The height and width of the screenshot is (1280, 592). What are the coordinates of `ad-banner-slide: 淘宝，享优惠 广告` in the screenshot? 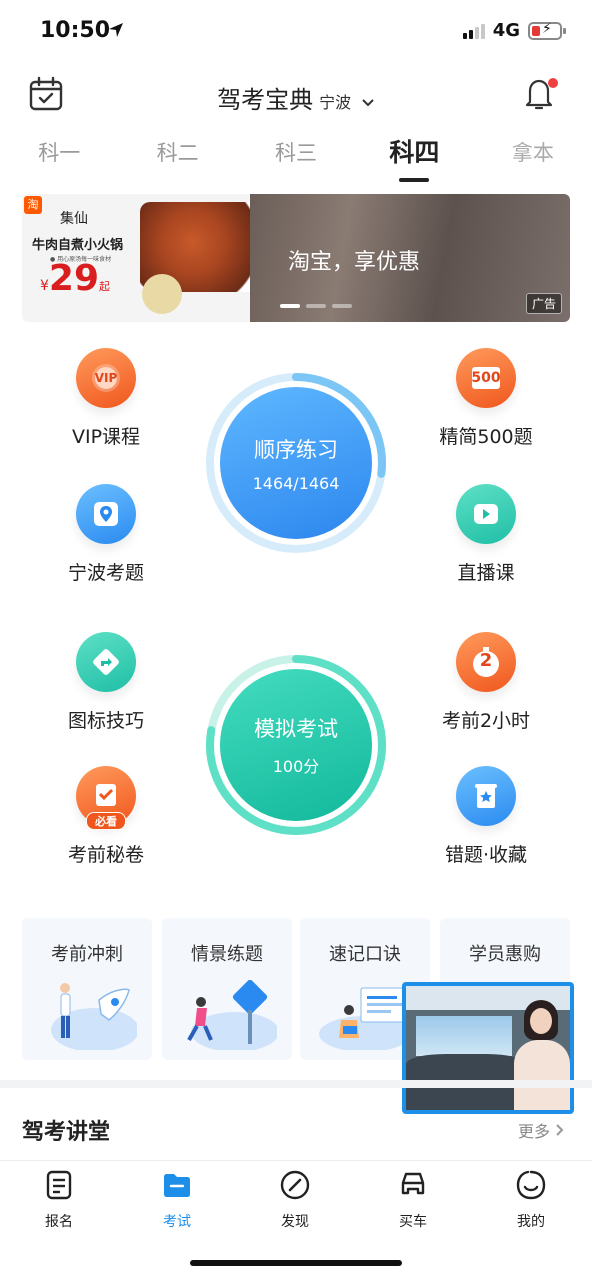 It's located at (410, 258).